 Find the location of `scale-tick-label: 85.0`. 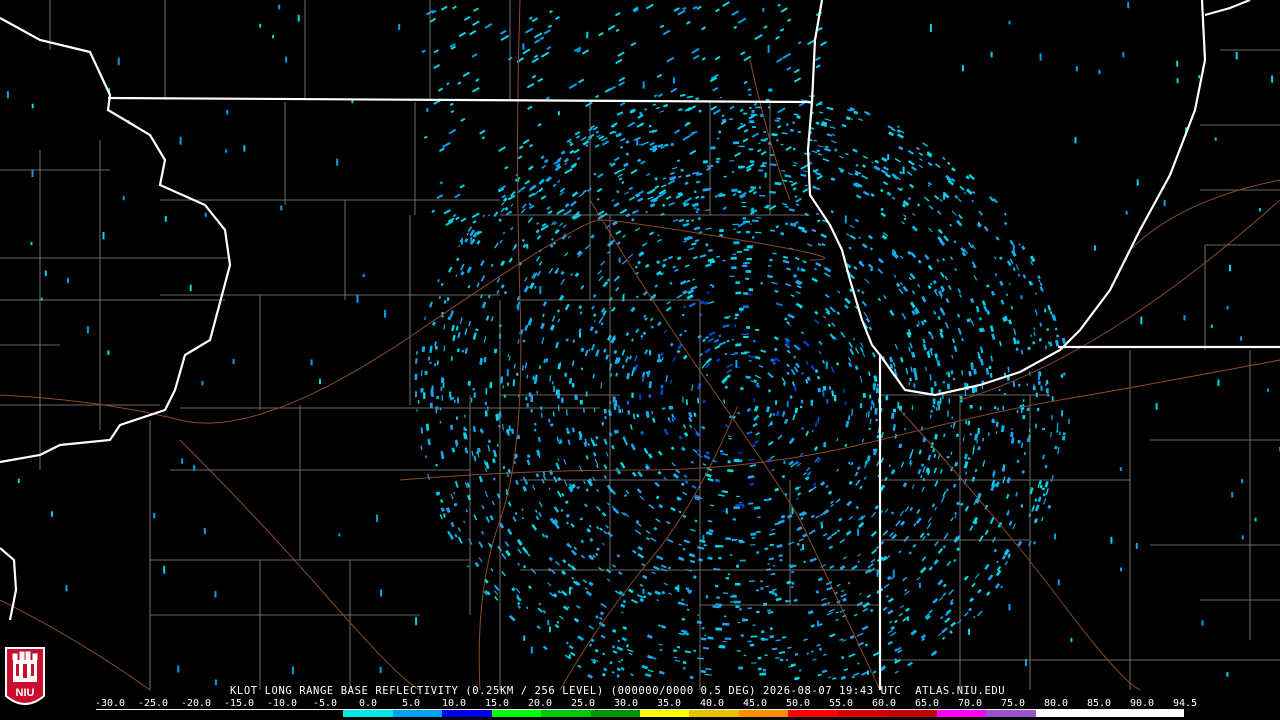

scale-tick-label: 85.0 is located at coordinates (1099, 703).